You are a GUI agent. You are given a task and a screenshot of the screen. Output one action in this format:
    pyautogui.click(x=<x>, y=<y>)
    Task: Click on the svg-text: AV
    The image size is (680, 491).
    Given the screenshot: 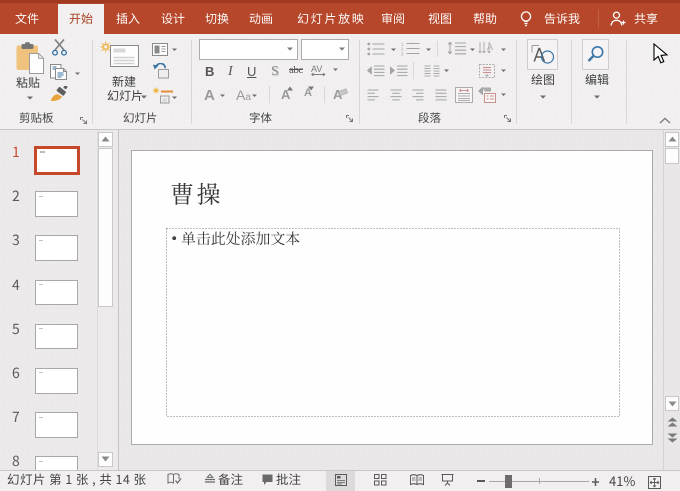 What is the action you would take?
    pyautogui.click(x=316, y=69)
    